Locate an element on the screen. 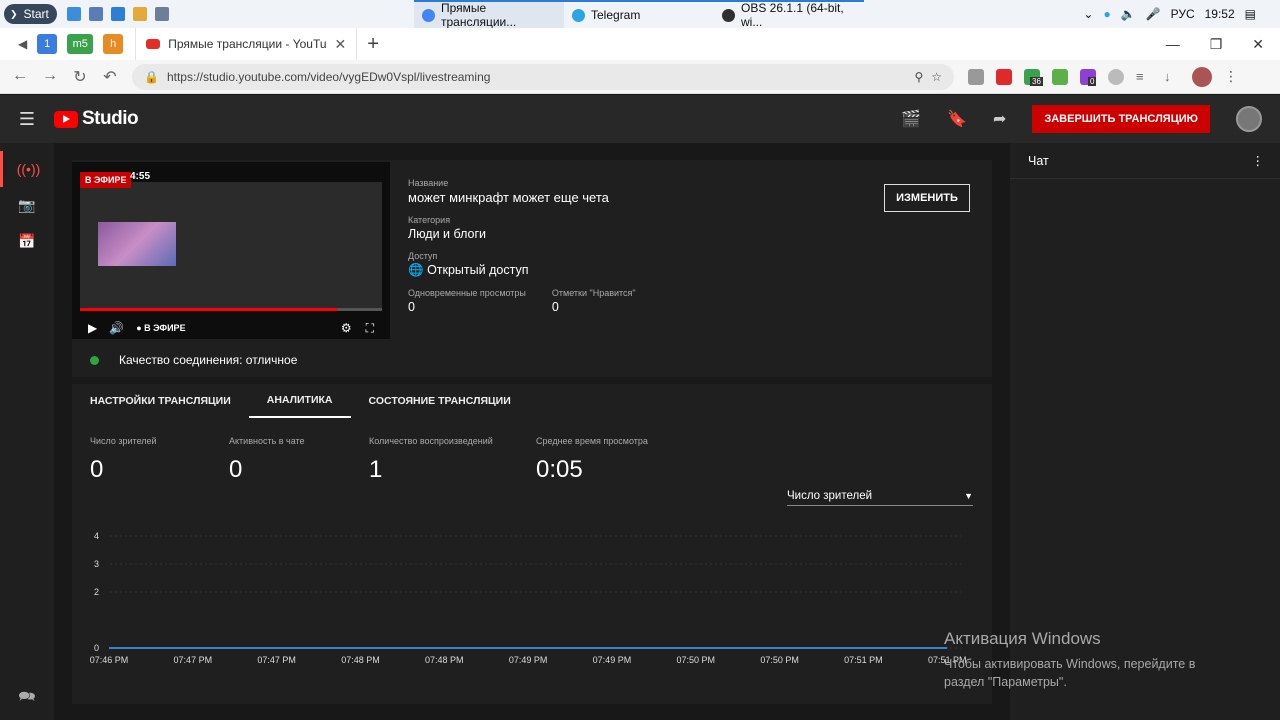 The height and width of the screenshot is (720, 1280). minimize-icon: — is located at coordinates (1173, 44).